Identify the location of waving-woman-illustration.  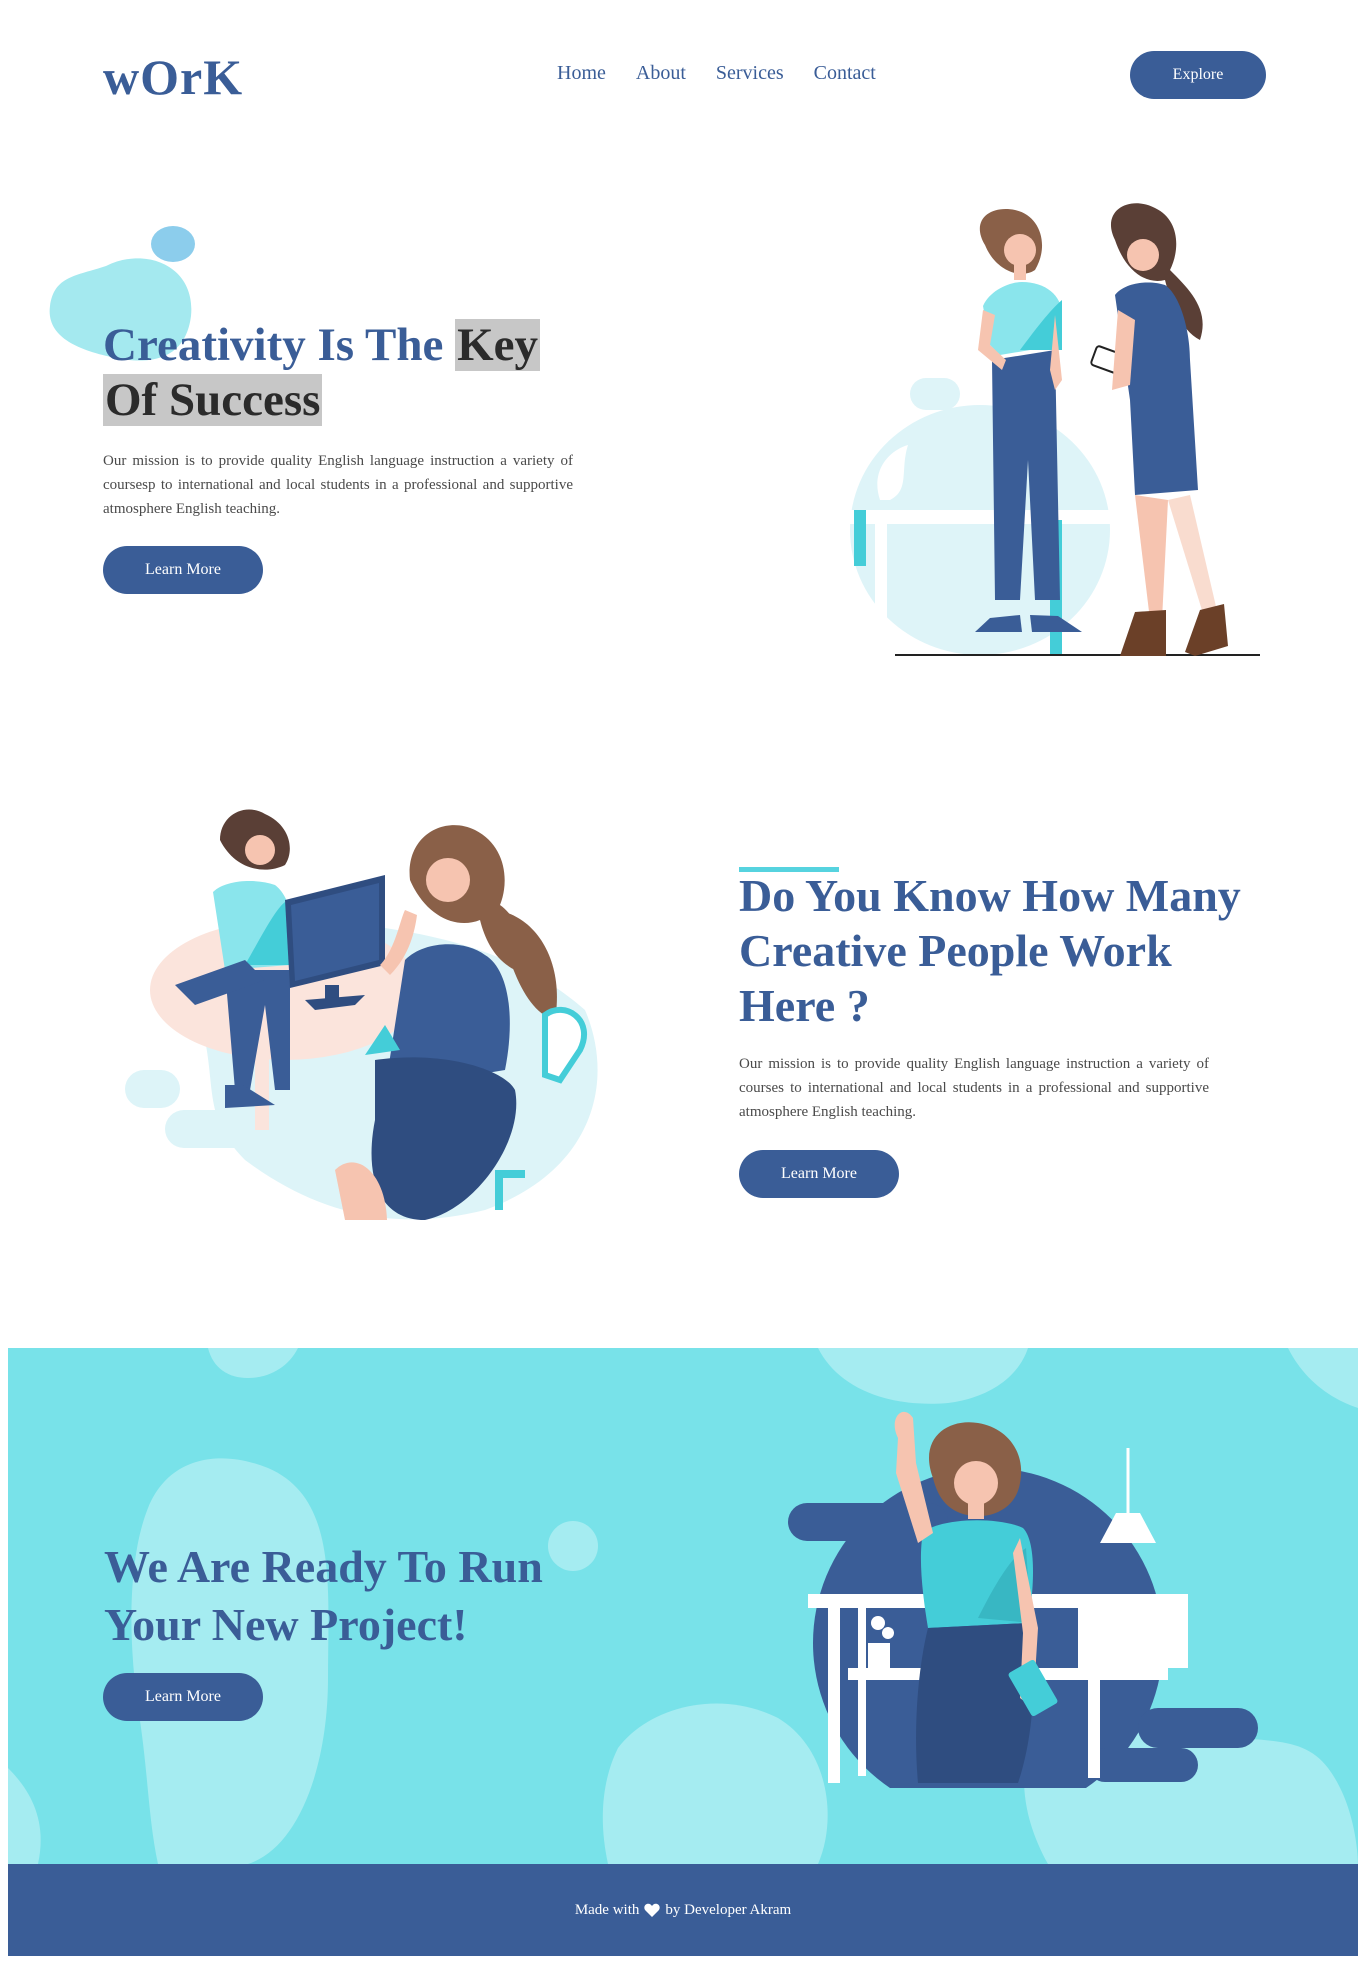
(1023, 1599).